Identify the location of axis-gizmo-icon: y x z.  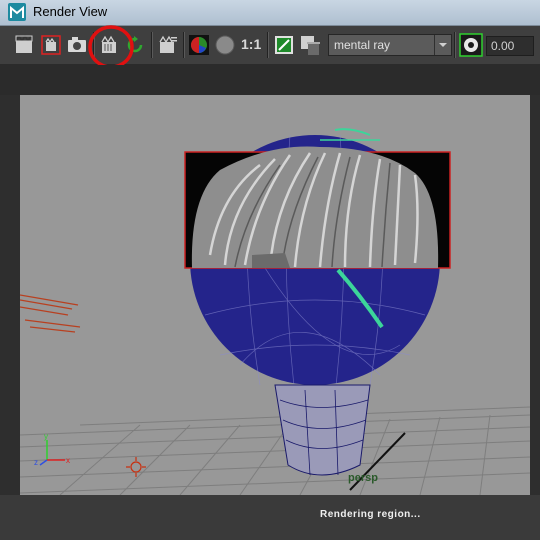
(52, 449).